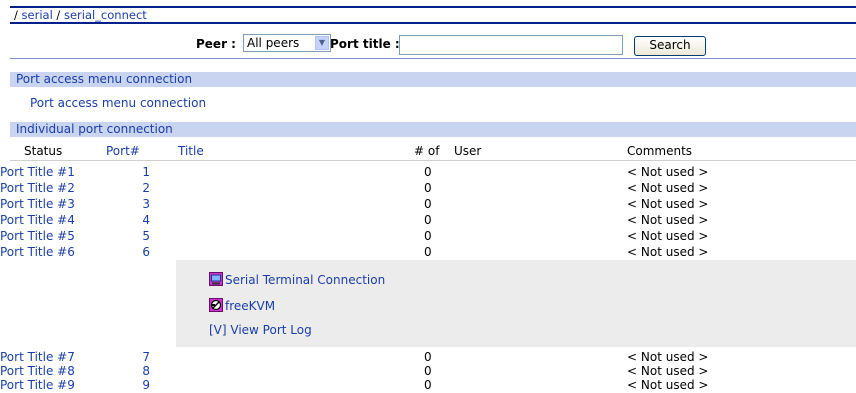 The height and width of the screenshot is (393, 856). What do you see at coordinates (433, 15) in the screenshot?
I see `breadcrumb: / serial / serial_connect` at bounding box center [433, 15].